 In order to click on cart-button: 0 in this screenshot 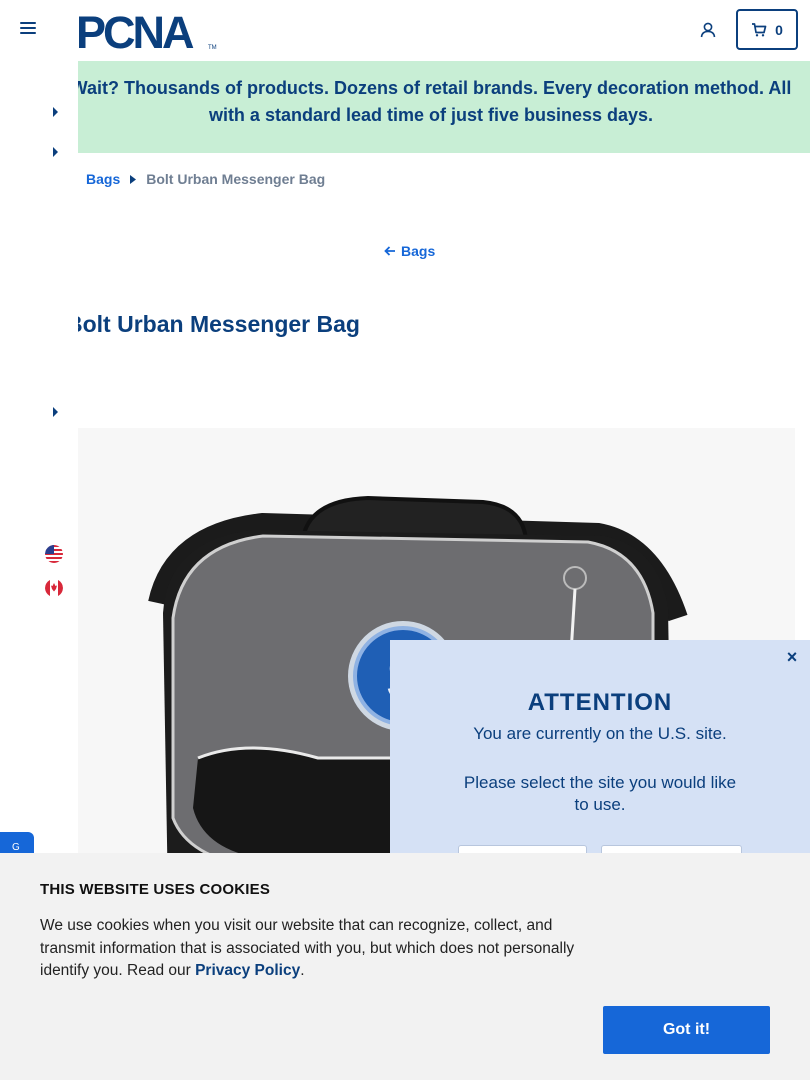, I will do `click(767, 29)`.